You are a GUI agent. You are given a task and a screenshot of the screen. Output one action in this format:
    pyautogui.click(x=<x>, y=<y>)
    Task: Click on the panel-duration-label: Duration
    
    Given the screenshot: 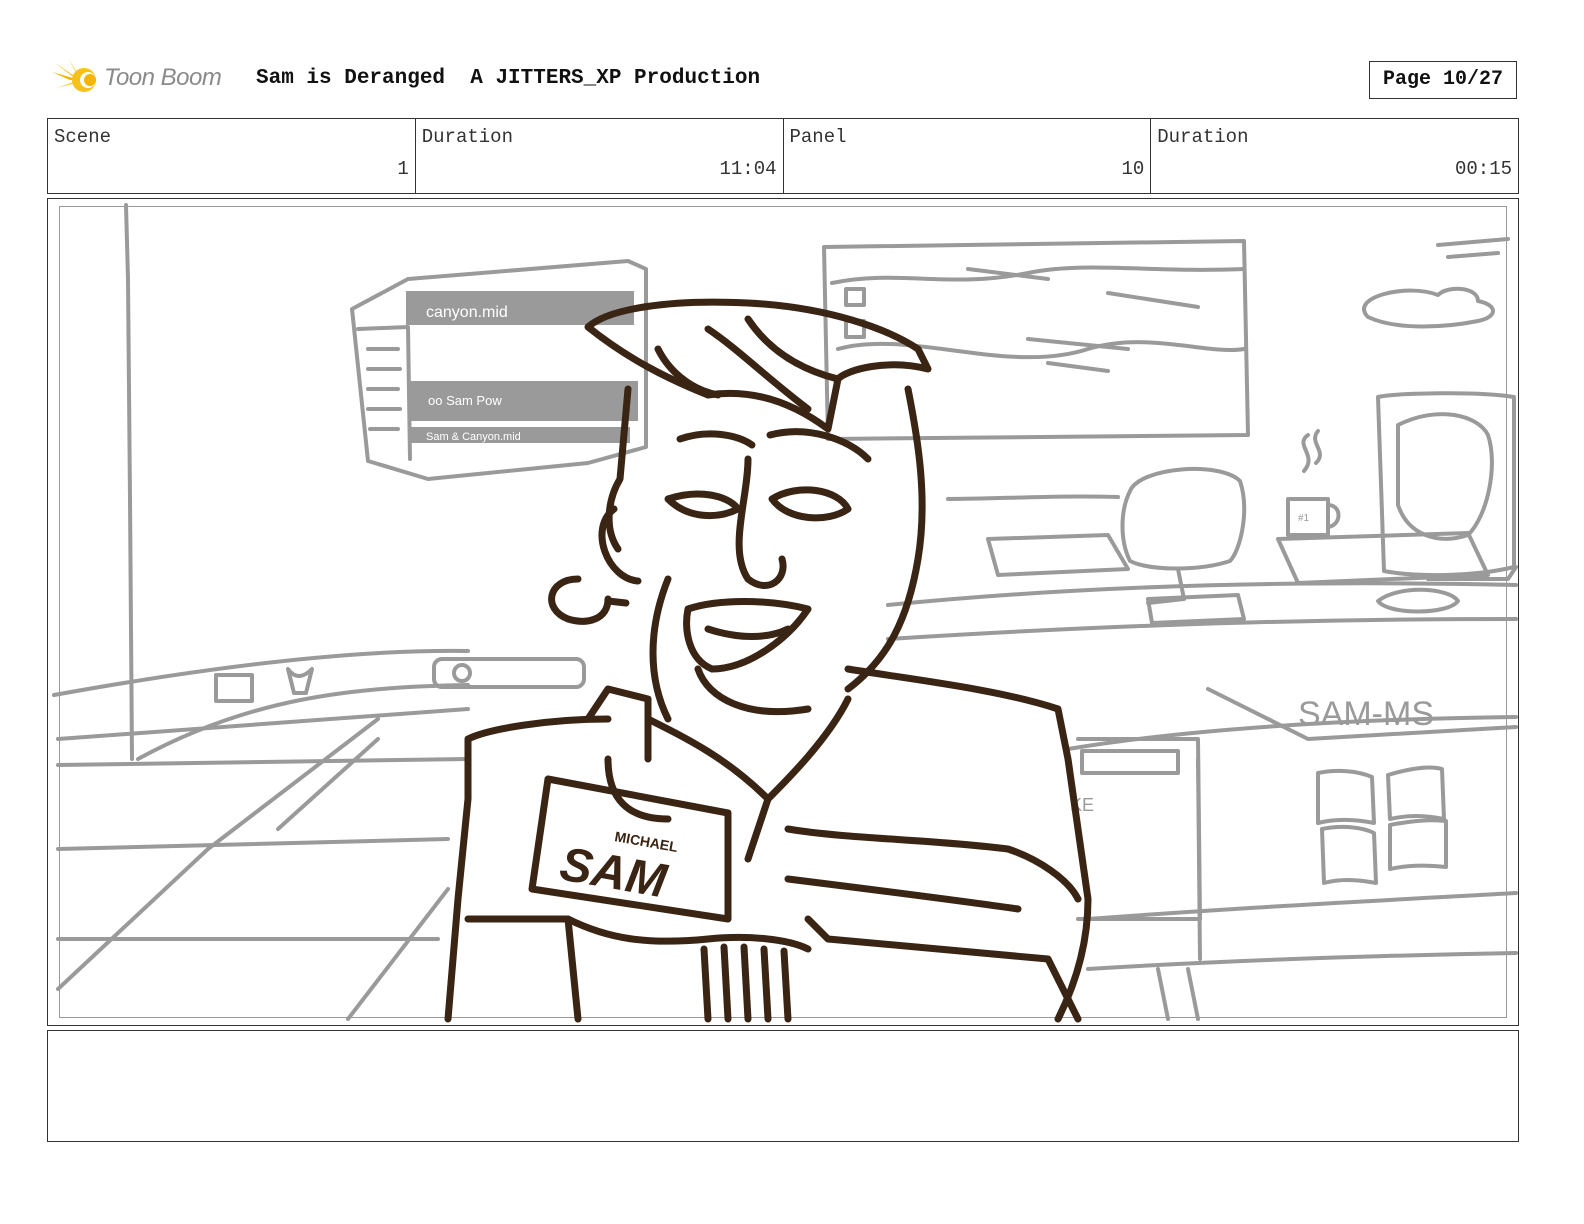 What is the action you would take?
    pyautogui.click(x=1203, y=137)
    